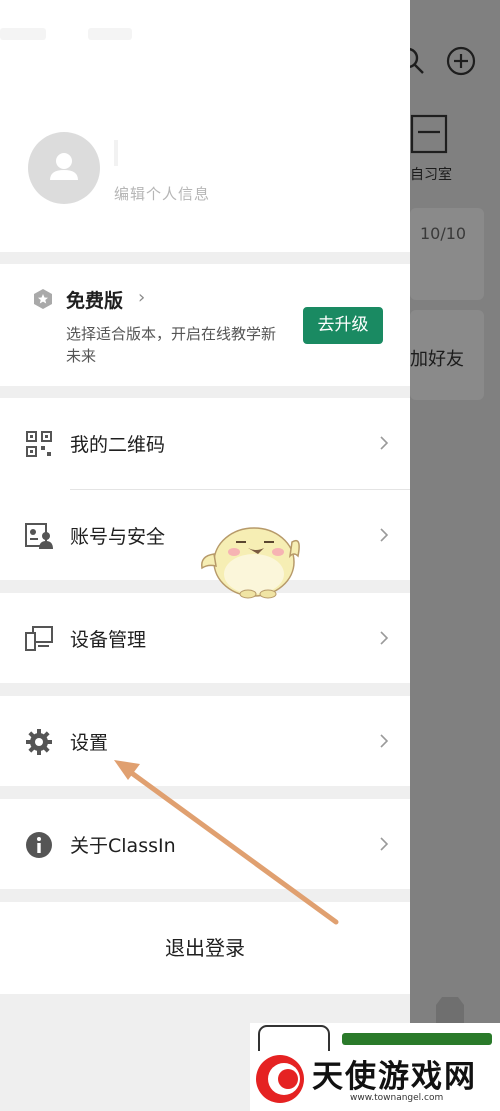 This screenshot has width=500, height=1111. What do you see at coordinates (280, 1079) in the screenshot?
I see `brand-logo-icon` at bounding box center [280, 1079].